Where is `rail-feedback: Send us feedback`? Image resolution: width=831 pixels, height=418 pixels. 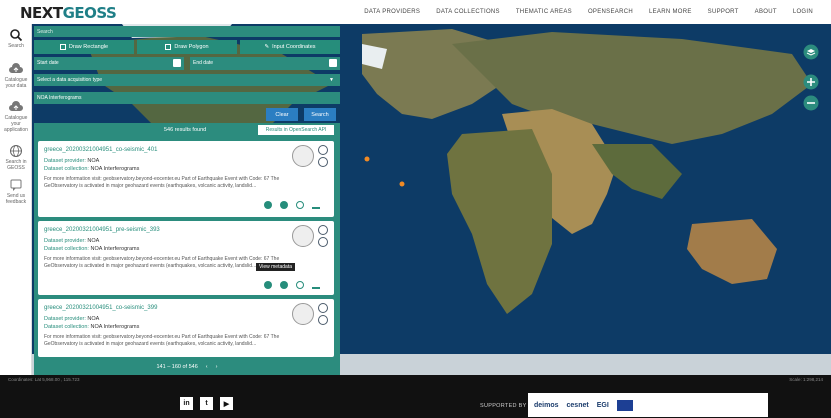
rail-feedback: Send us feedback is located at coordinates (16, 191).